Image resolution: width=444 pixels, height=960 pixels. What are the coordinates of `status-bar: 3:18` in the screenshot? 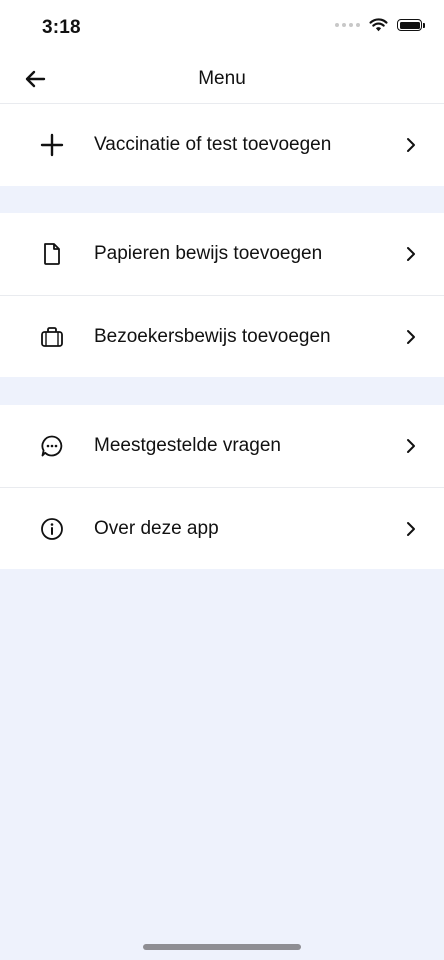 It's located at (222, 27).